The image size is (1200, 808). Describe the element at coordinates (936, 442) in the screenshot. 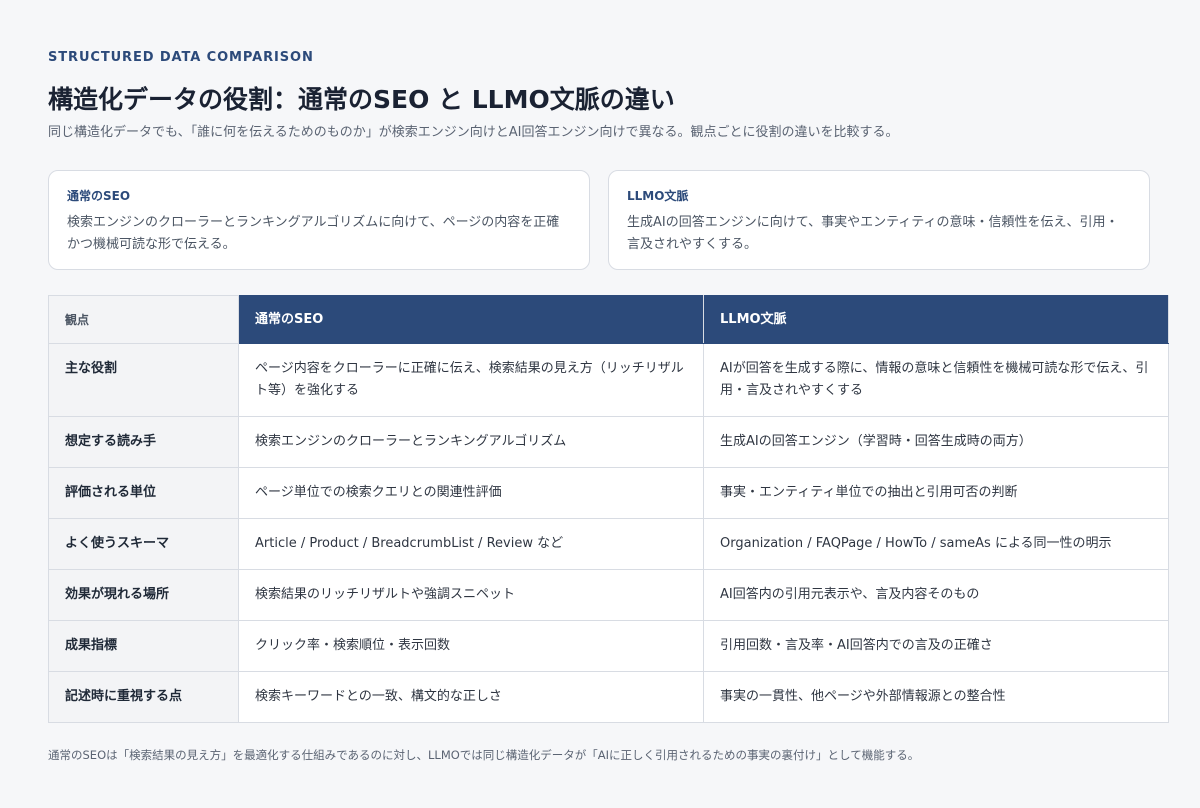

I see `row-llmo-cell: 生成AIの回答エンジン（学習時・回答生成時の両方）` at that location.